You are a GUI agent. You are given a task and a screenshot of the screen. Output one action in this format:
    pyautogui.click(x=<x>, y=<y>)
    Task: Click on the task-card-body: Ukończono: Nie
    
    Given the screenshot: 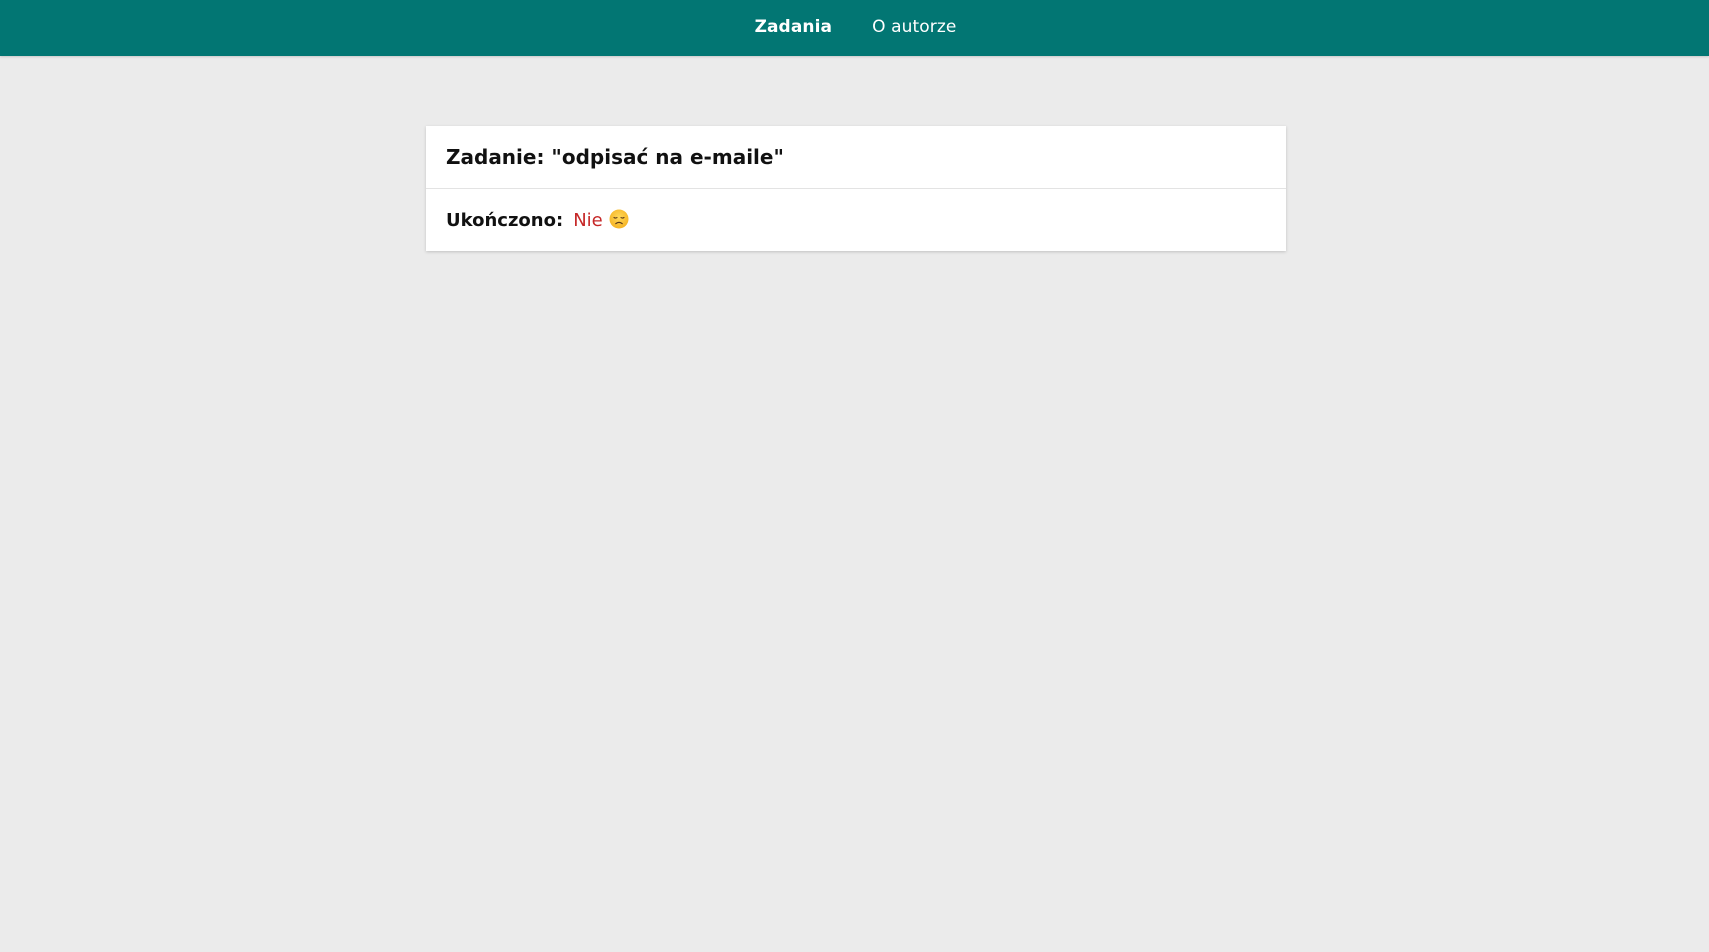 What is the action you would take?
    pyautogui.click(x=856, y=220)
    